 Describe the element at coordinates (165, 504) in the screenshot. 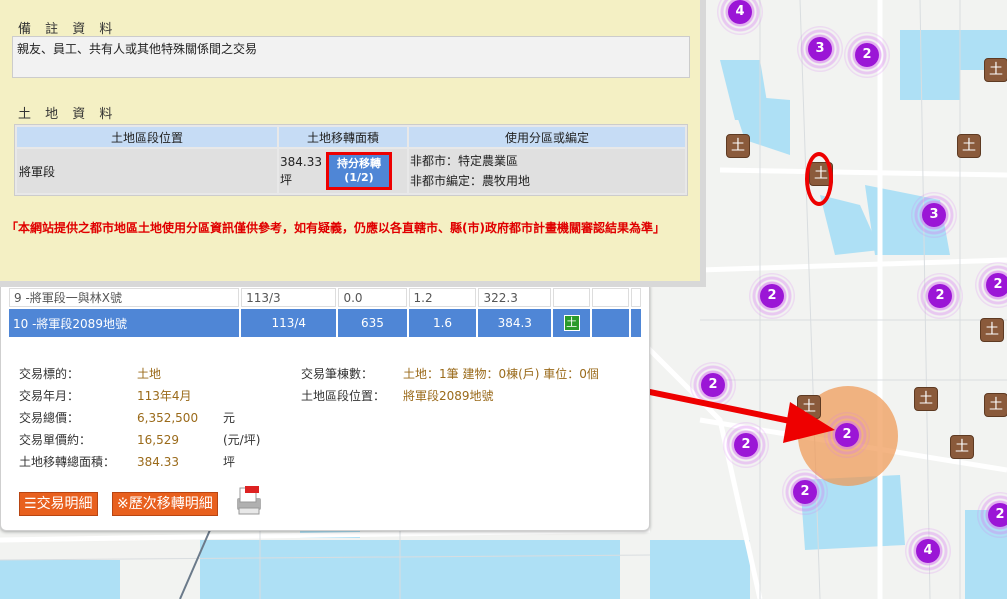

I see `transfer-history-button: ※歷次移轉明細` at that location.